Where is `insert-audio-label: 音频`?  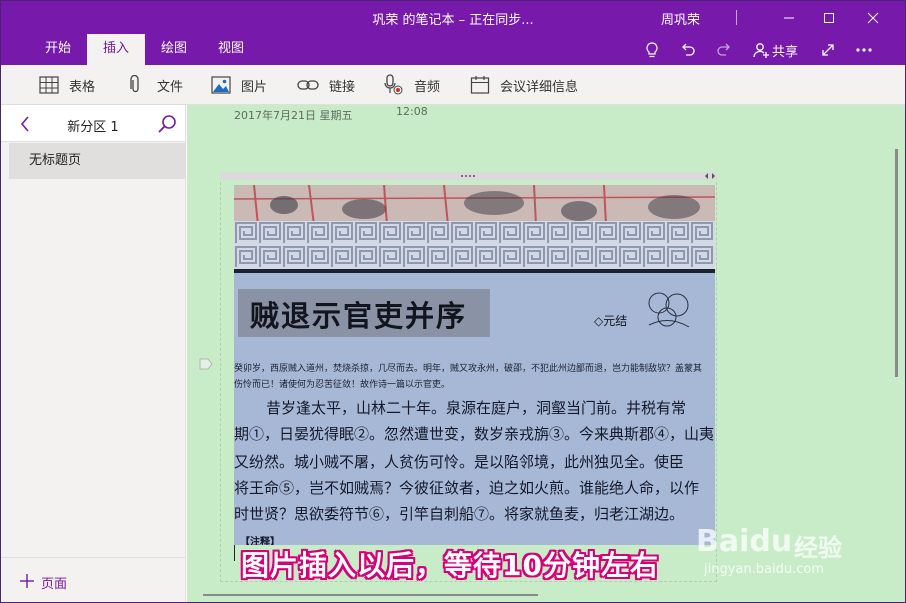
insert-audio-label: 音频 is located at coordinates (427, 87).